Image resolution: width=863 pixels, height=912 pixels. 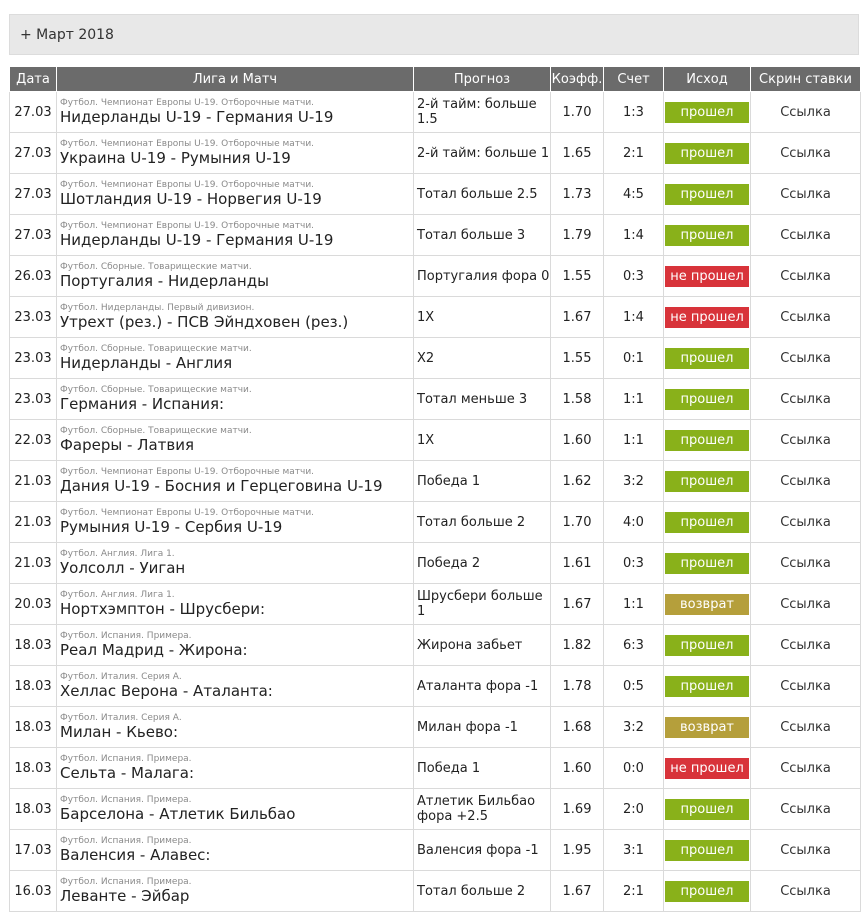 I want to click on month-toggle: + Март 2018, so click(x=434, y=34).